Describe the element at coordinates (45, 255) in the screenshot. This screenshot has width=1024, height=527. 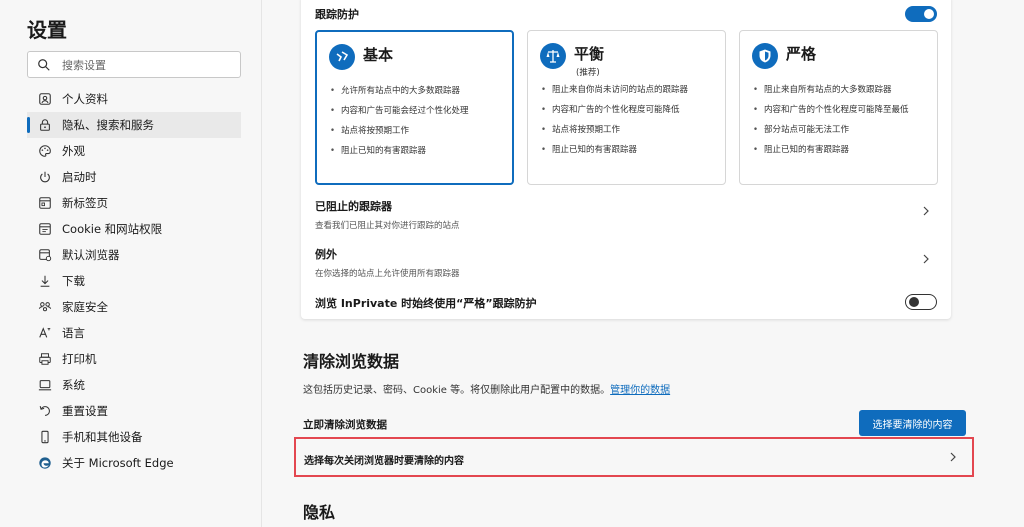
I see `default-browser-icon` at that location.